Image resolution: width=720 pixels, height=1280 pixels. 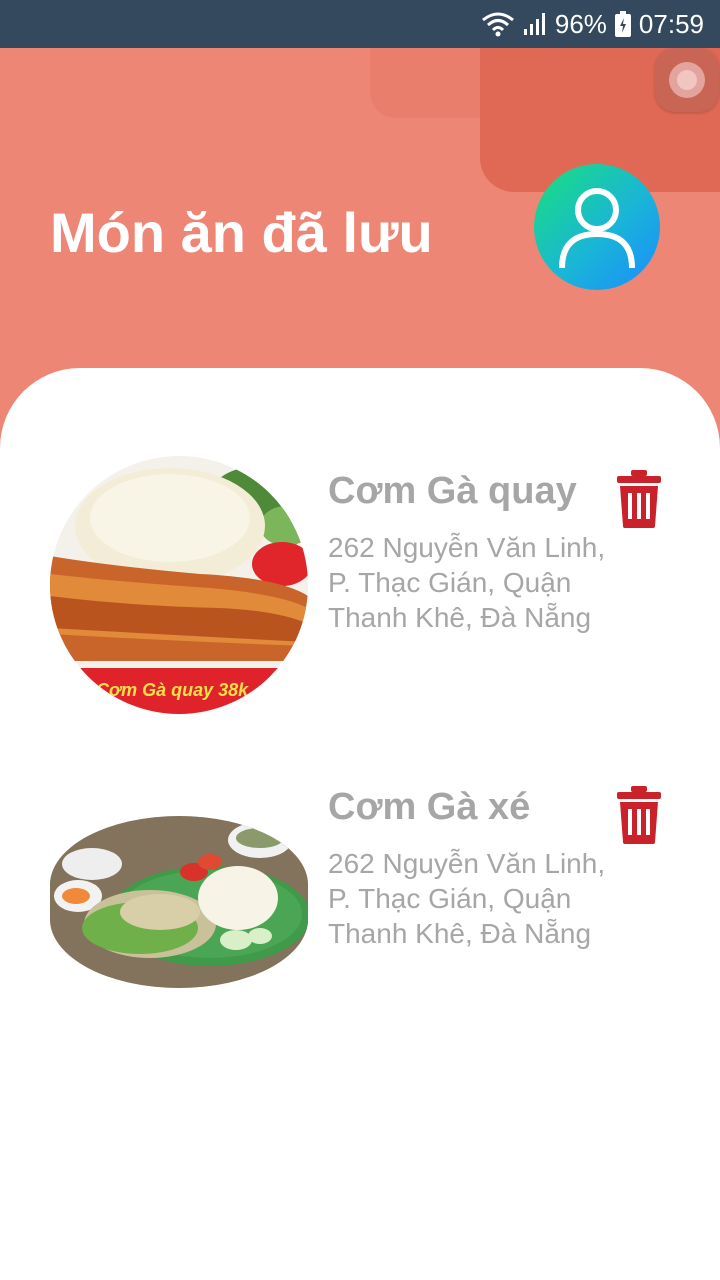 I want to click on clock: 07:59, so click(x=671, y=23).